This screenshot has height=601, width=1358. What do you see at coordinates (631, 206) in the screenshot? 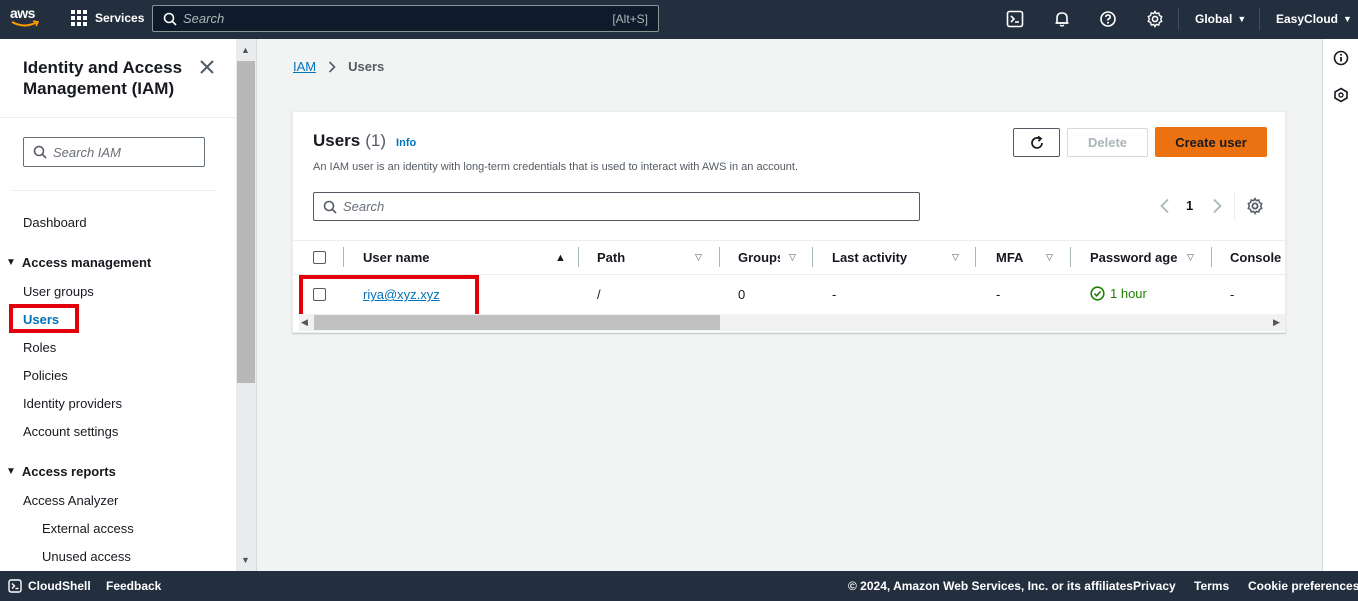
I see `users-search-input` at bounding box center [631, 206].